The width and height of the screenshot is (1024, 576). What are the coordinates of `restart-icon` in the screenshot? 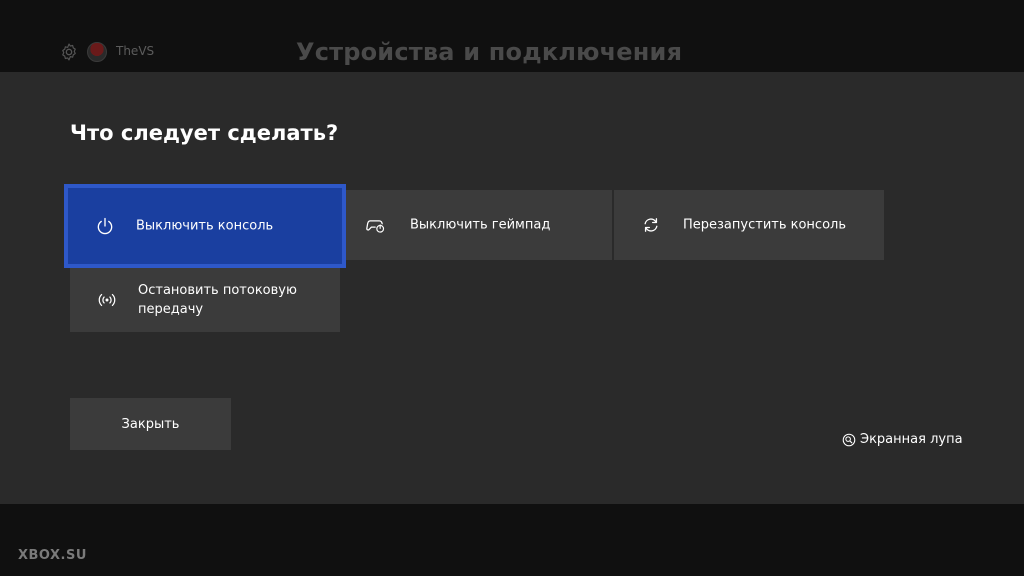 It's located at (651, 225).